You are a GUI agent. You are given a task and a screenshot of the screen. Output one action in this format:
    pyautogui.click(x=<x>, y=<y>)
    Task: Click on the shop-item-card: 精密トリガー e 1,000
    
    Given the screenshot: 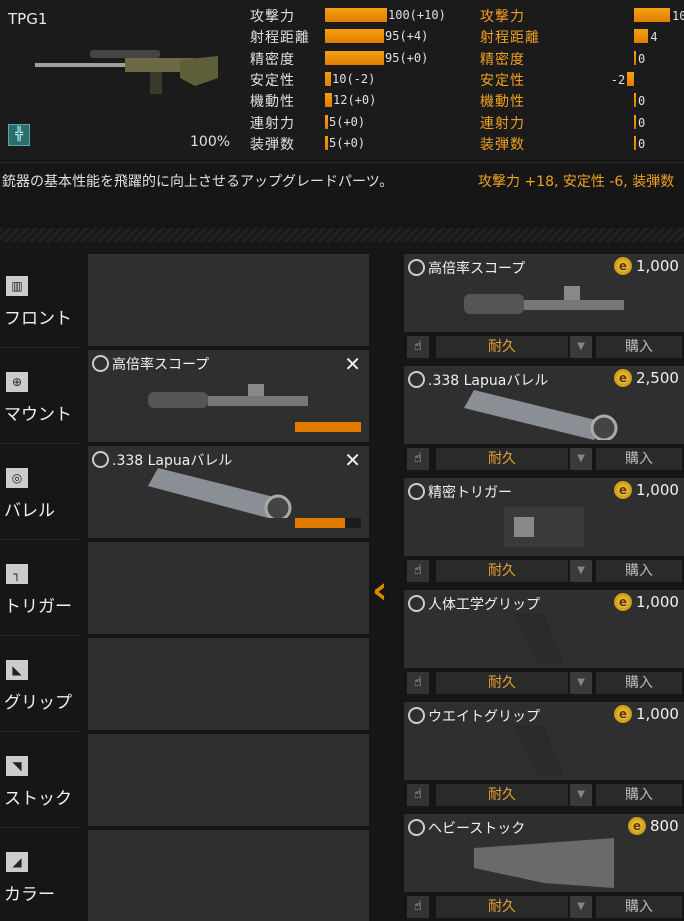 What is the action you would take?
    pyautogui.click(x=544, y=517)
    